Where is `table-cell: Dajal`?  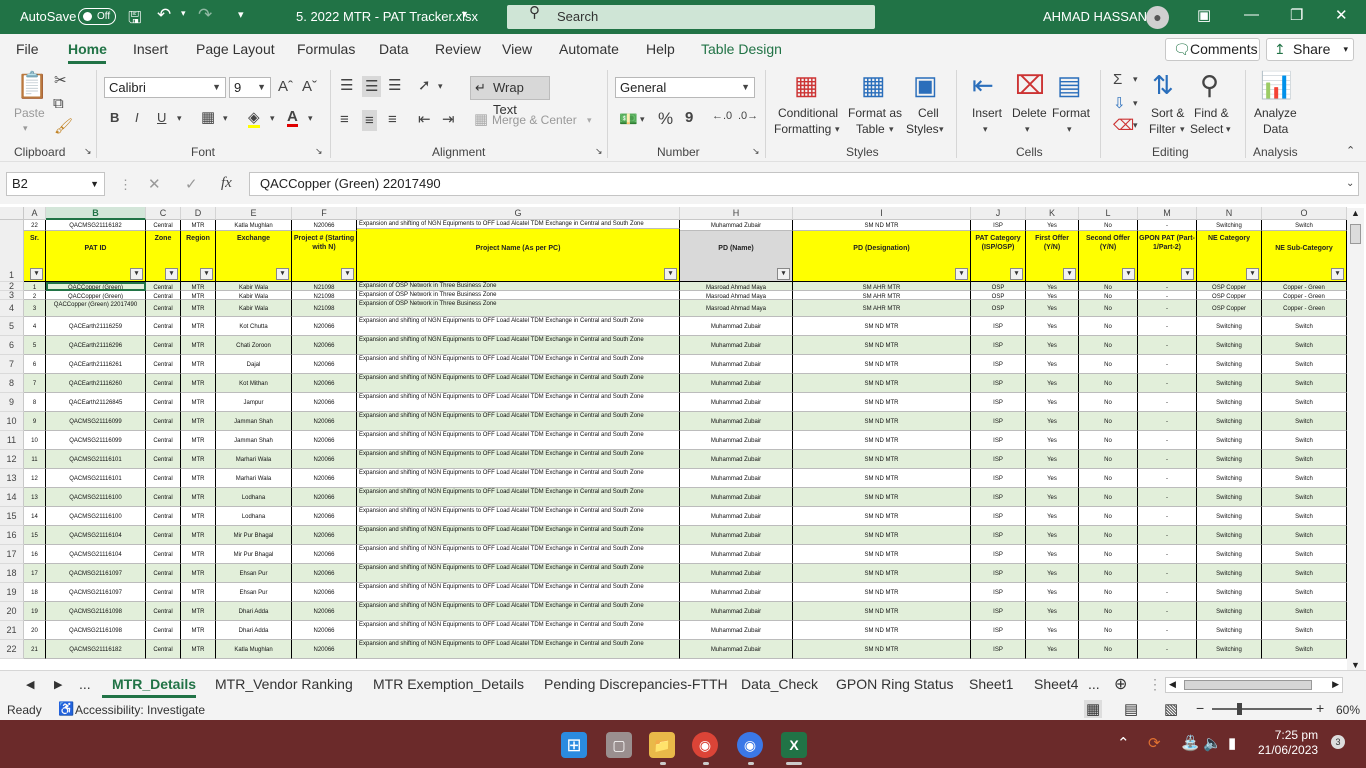
table-cell: Dajal is located at coordinates (254, 364).